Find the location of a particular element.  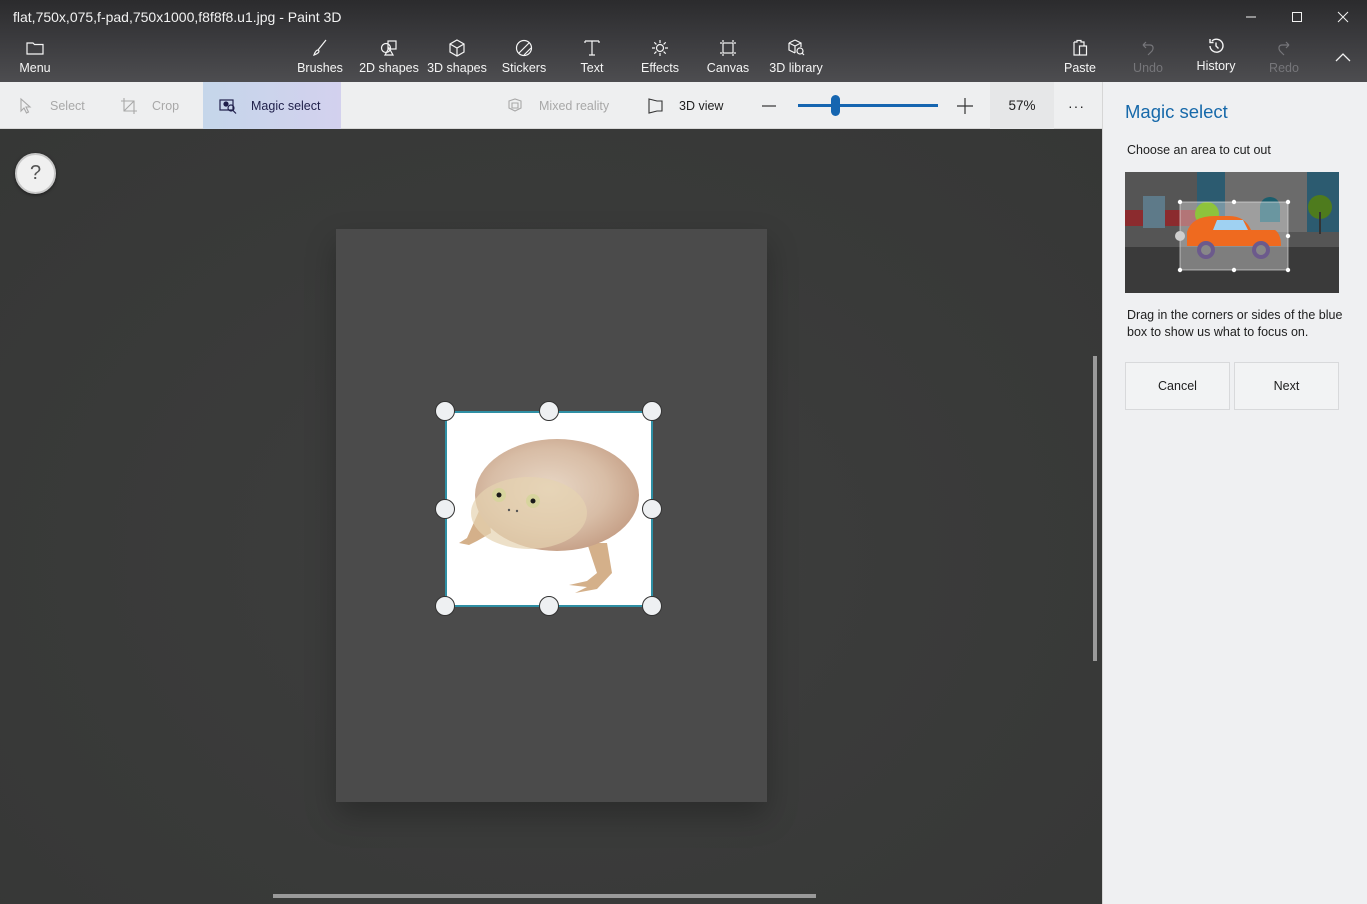

crop-label: Crop is located at coordinates (166, 105).